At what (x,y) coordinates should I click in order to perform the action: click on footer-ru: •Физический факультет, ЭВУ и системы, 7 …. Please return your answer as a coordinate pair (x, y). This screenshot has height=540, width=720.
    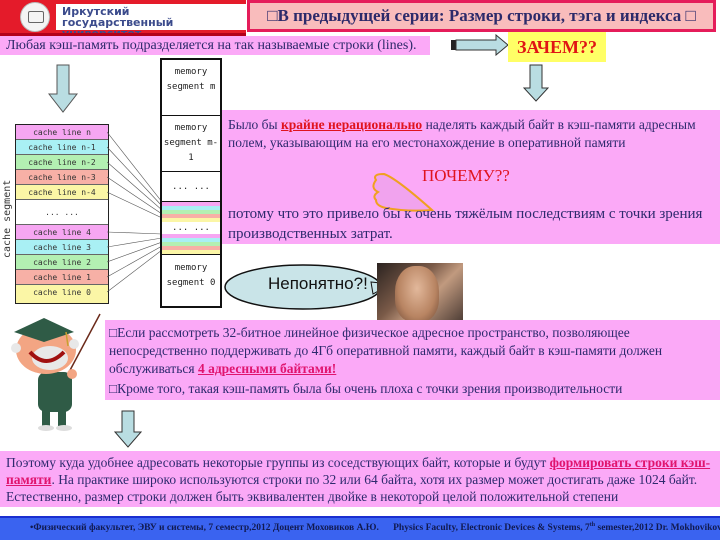
    Looking at the image, I should click on (204, 528).